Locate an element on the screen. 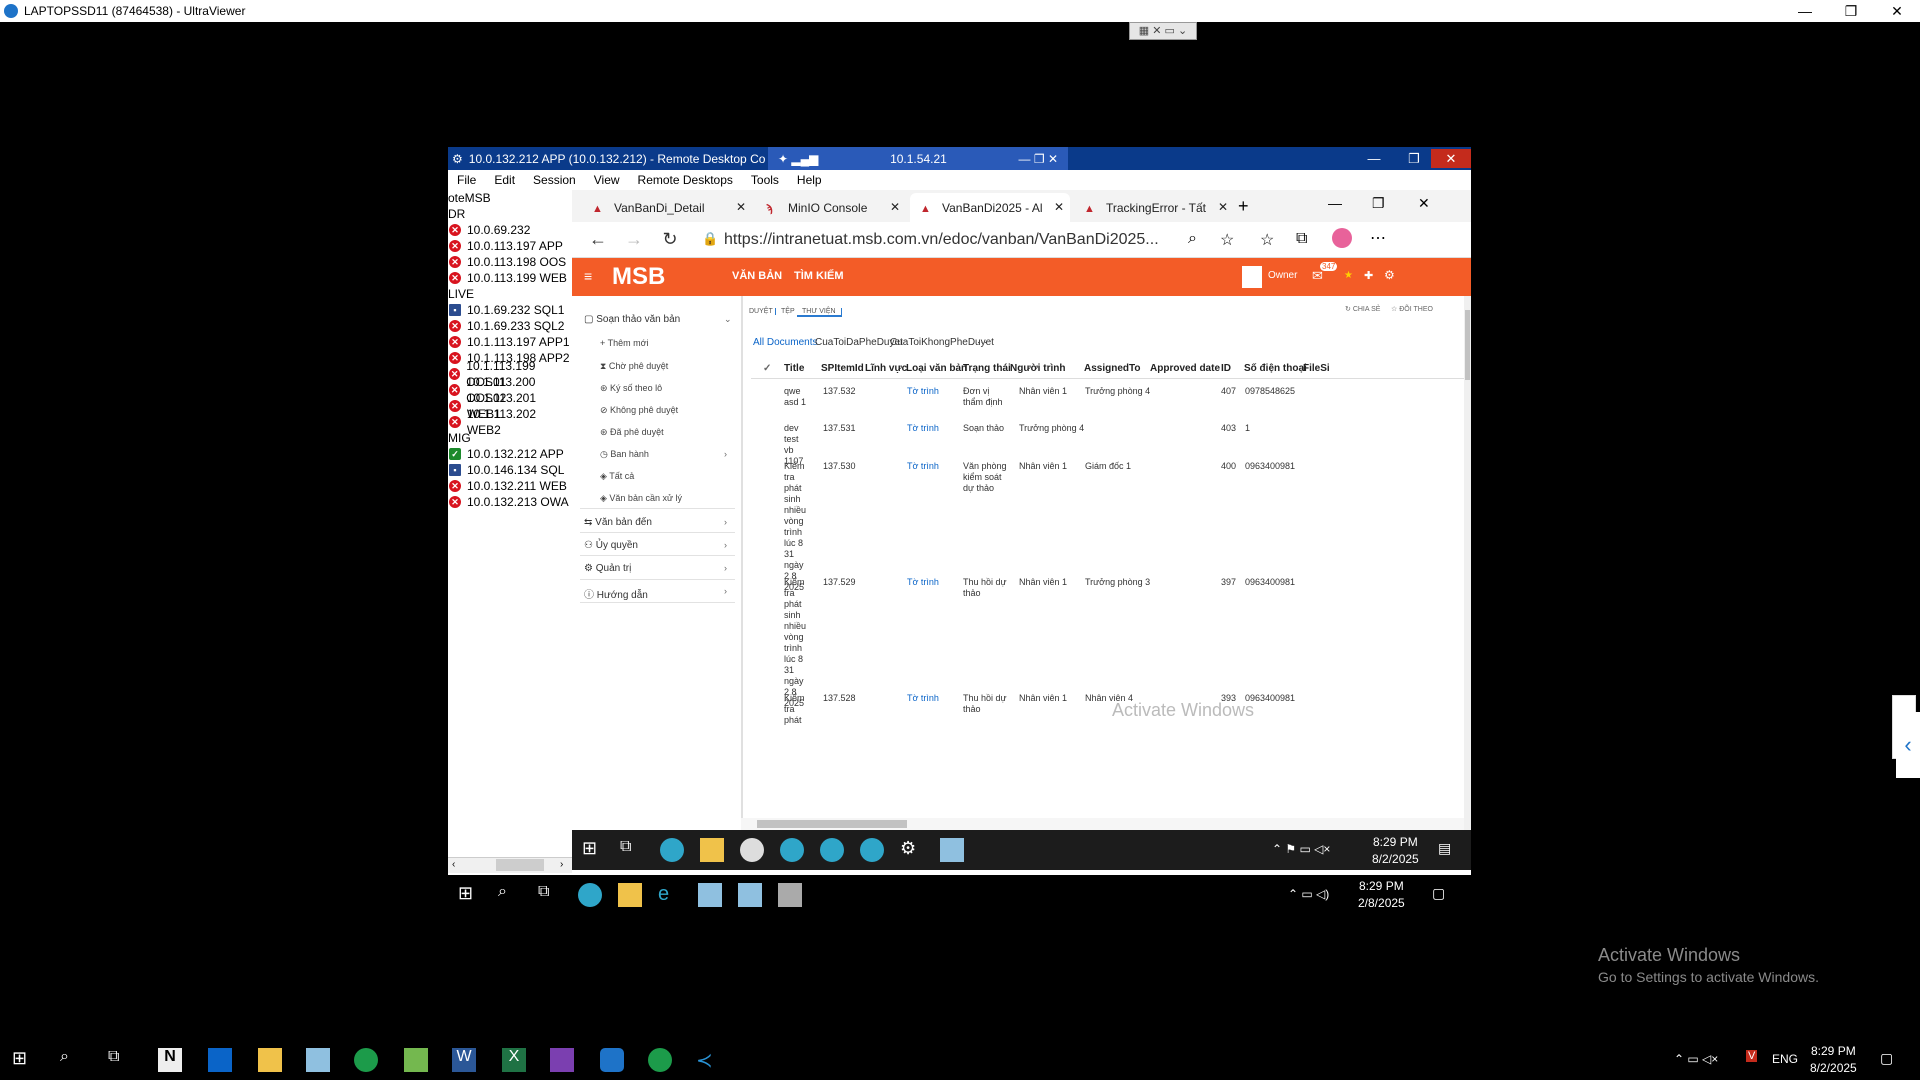 This screenshot has width=1920, height=1080. col-nguoi-trinh: Người trình is located at coordinates (1037, 368).